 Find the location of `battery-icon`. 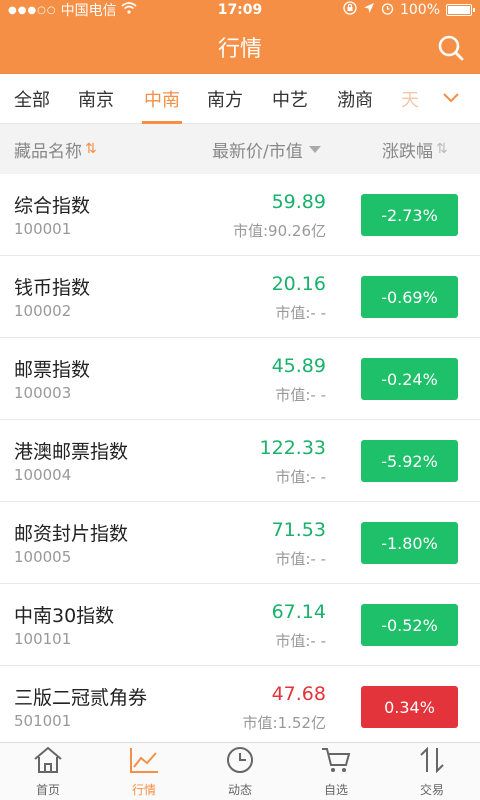

battery-icon is located at coordinates (460, 10).